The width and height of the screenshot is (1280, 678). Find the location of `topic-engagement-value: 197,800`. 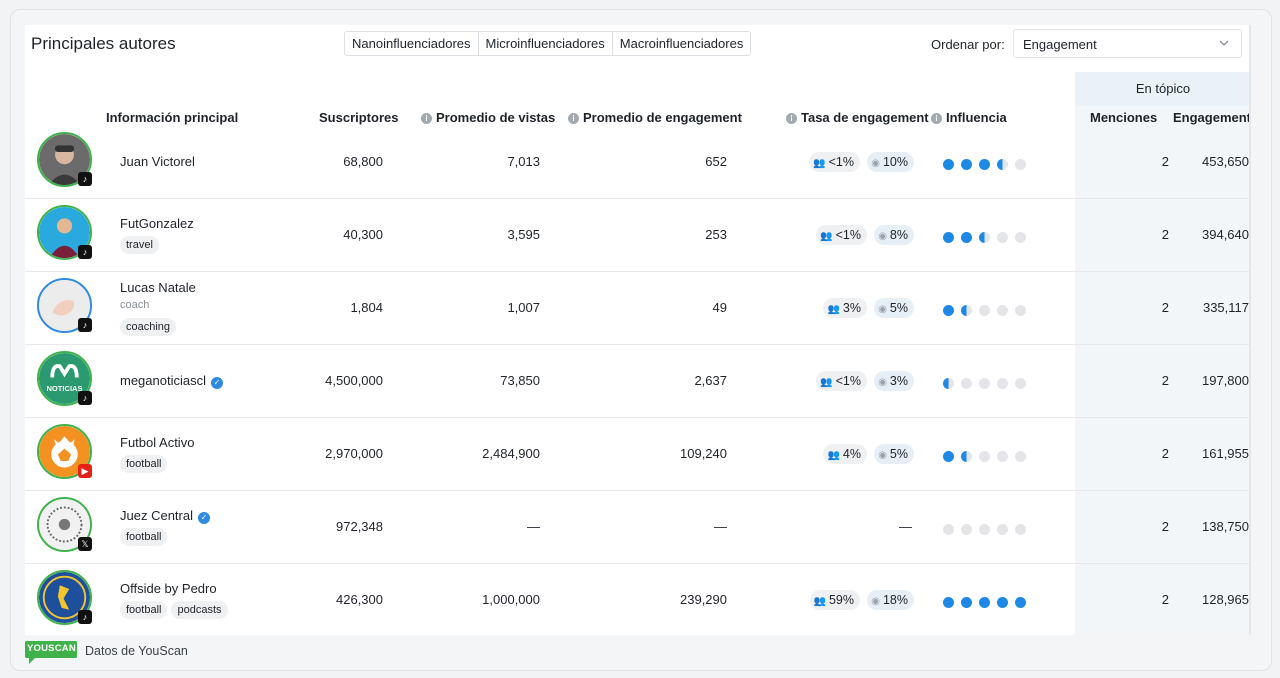

topic-engagement-value: 197,800 is located at coordinates (1225, 380).